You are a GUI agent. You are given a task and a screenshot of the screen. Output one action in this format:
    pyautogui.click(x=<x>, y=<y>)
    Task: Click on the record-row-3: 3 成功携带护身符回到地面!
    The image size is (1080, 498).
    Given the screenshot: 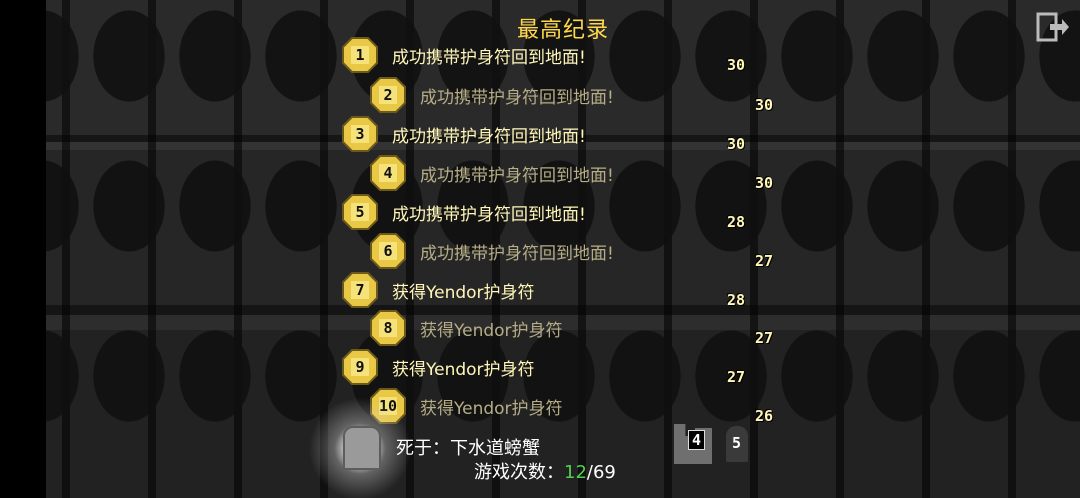 What is the action you would take?
    pyautogui.click(x=464, y=134)
    